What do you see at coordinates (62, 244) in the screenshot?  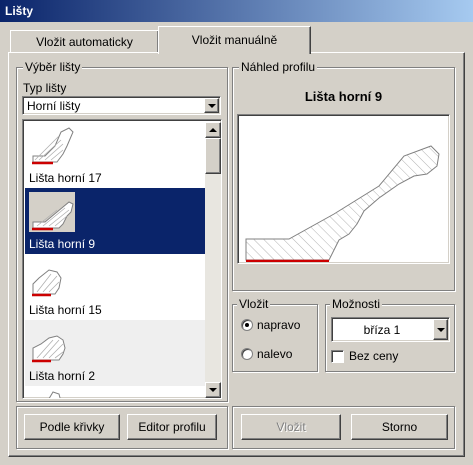 I see `list-item-label: Lišta horní 9` at bounding box center [62, 244].